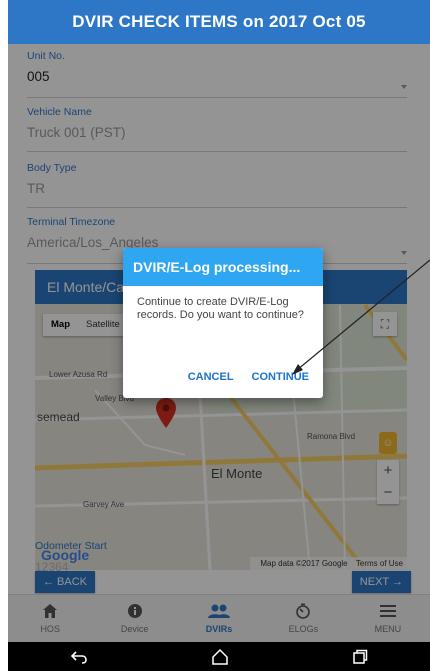 This screenshot has height=671, width=430. I want to click on annotation-arrow, so click(361, 317).